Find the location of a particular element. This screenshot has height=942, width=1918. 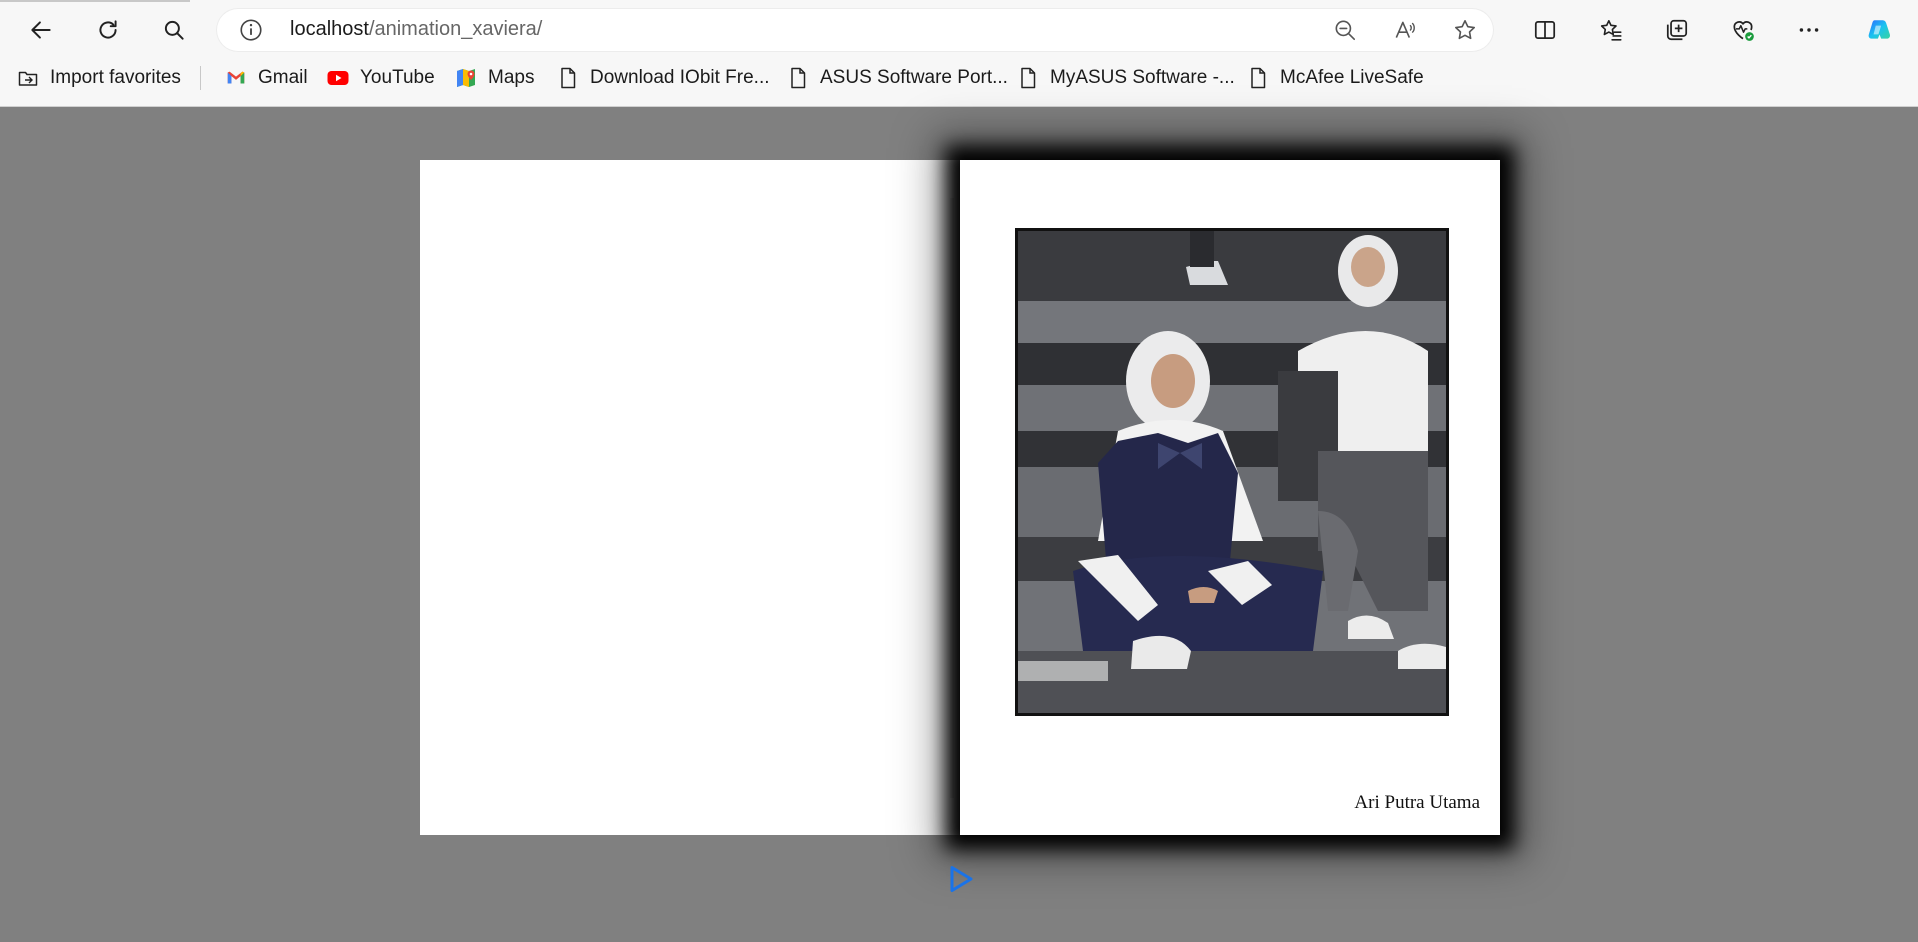

favorite-star-icon is located at coordinates (1465, 30).